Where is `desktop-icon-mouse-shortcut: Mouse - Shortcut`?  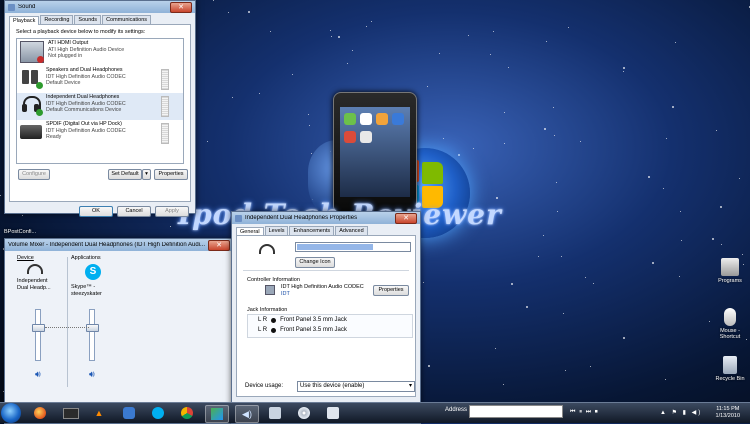 desktop-icon-mouse-shortcut: Mouse - Shortcut is located at coordinates (730, 324).